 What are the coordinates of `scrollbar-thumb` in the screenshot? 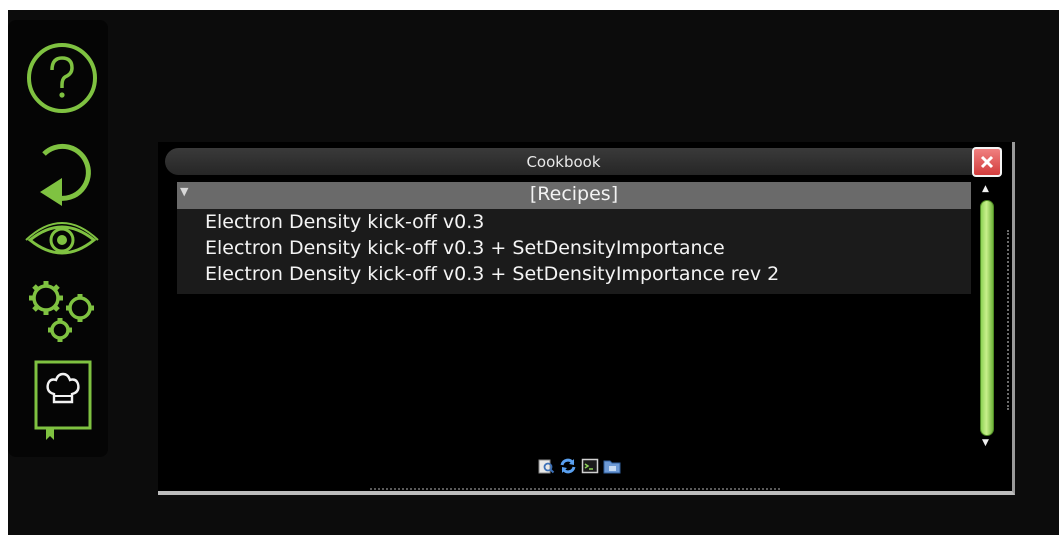 It's located at (987, 318).